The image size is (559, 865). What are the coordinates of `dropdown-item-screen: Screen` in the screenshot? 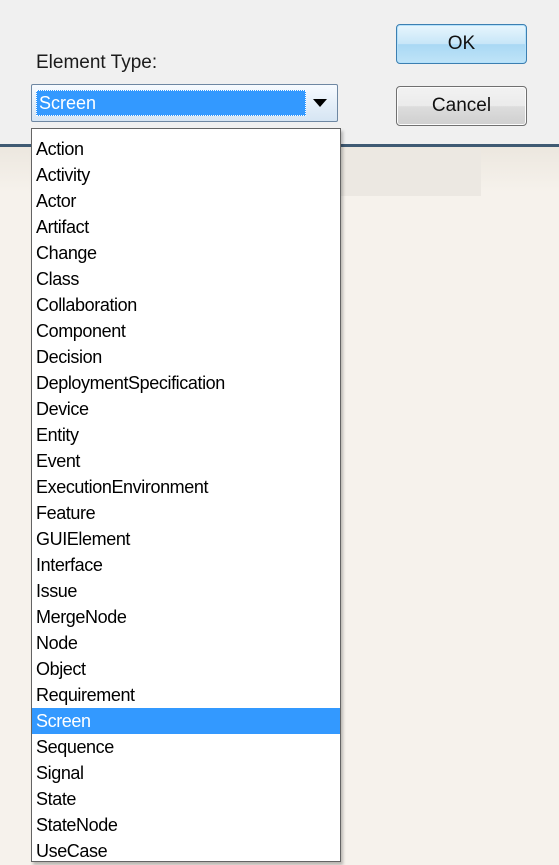 It's located at (186, 721).